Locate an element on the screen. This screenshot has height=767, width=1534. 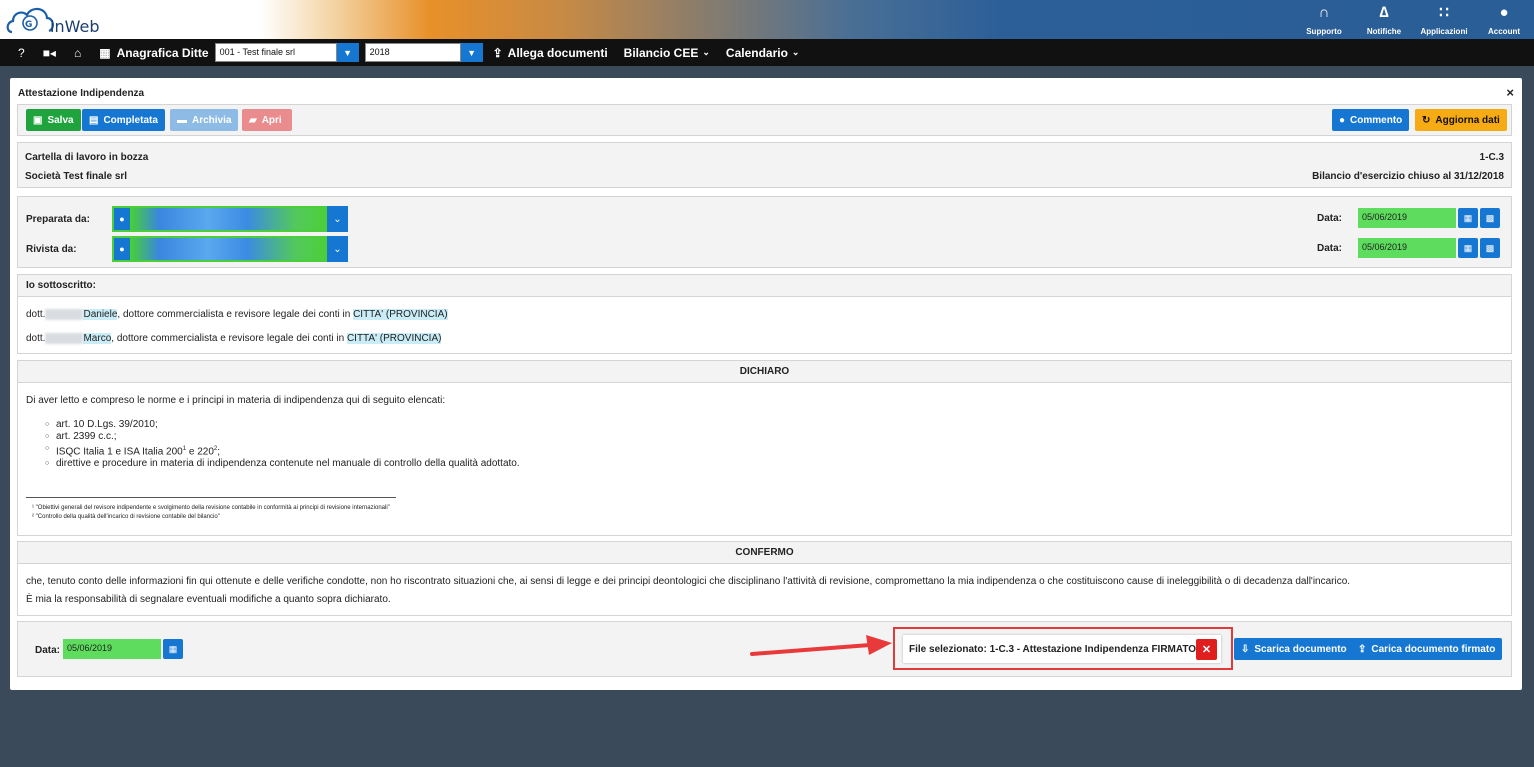
commento-button: ● Commento is located at coordinates (1371, 120).